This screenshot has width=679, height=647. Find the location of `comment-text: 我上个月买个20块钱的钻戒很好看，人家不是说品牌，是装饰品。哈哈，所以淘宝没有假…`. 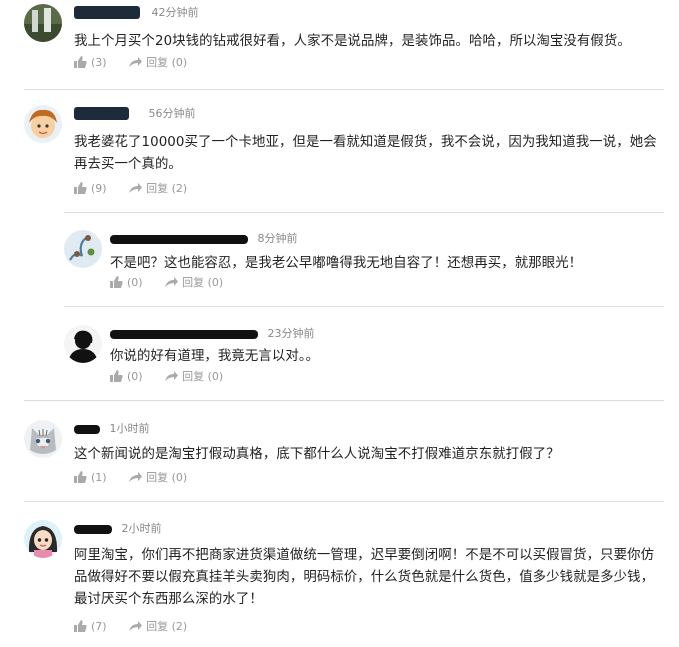

comment-text: 我上个月买个20块钱的钻戒很好看，人家不是说品牌，是装饰品。哈哈，所以淘宝没有假… is located at coordinates (352, 41).